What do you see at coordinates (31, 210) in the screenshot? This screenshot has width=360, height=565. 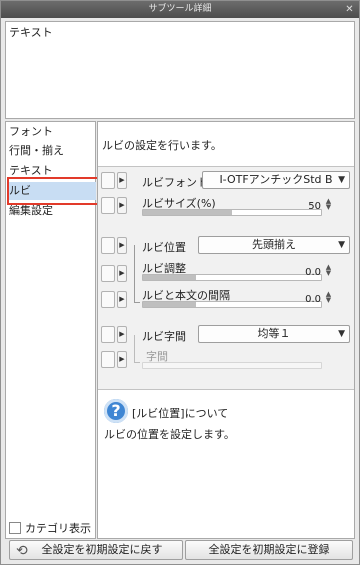 I see `category-item-label: 編集設定` at bounding box center [31, 210].